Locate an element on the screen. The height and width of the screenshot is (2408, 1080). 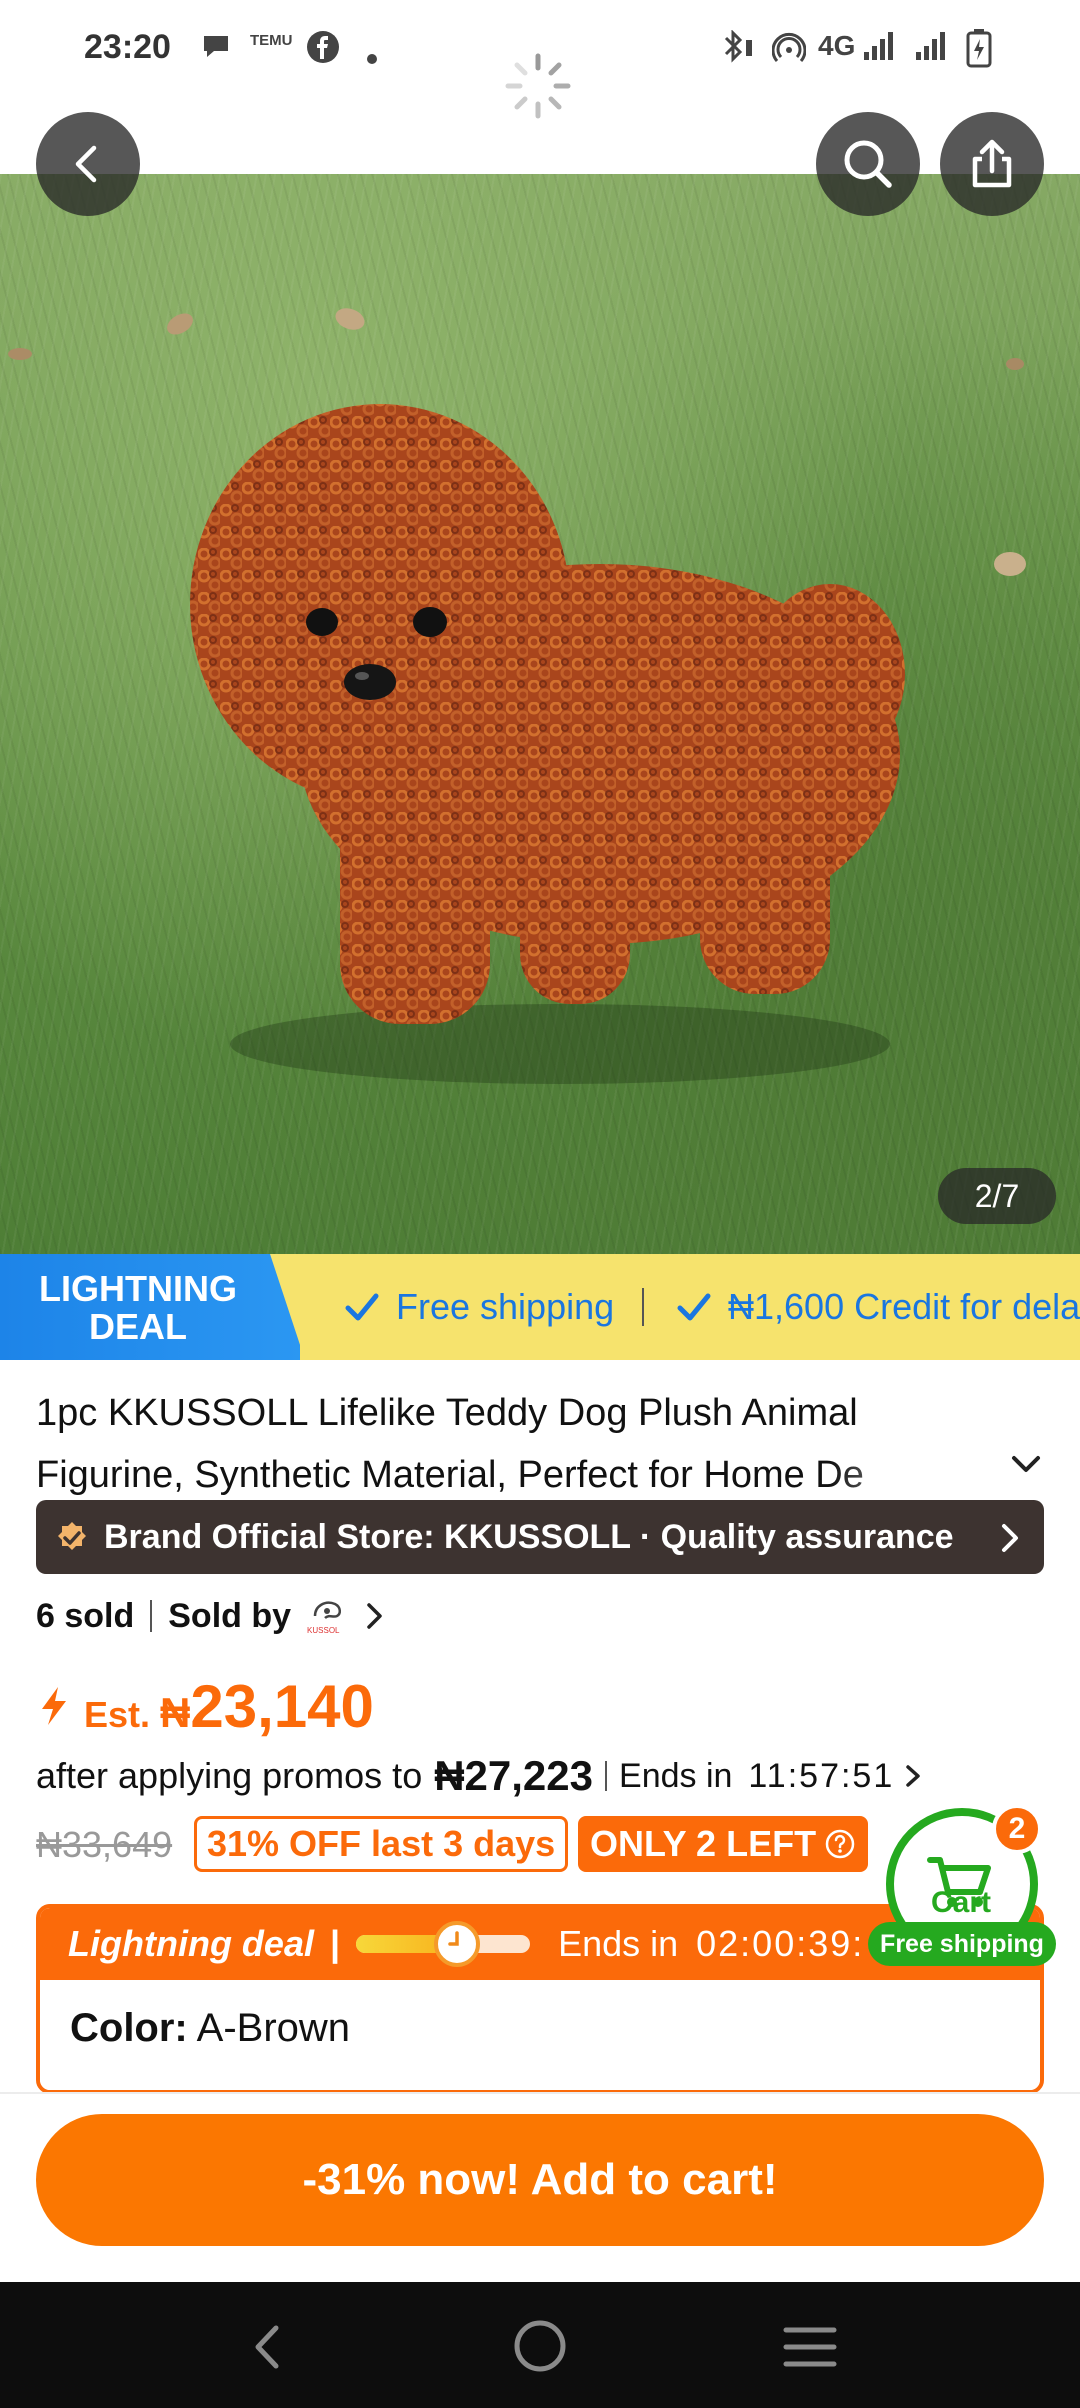
lightning-deal-label: Lightning deal is located at coordinates (191, 1943).